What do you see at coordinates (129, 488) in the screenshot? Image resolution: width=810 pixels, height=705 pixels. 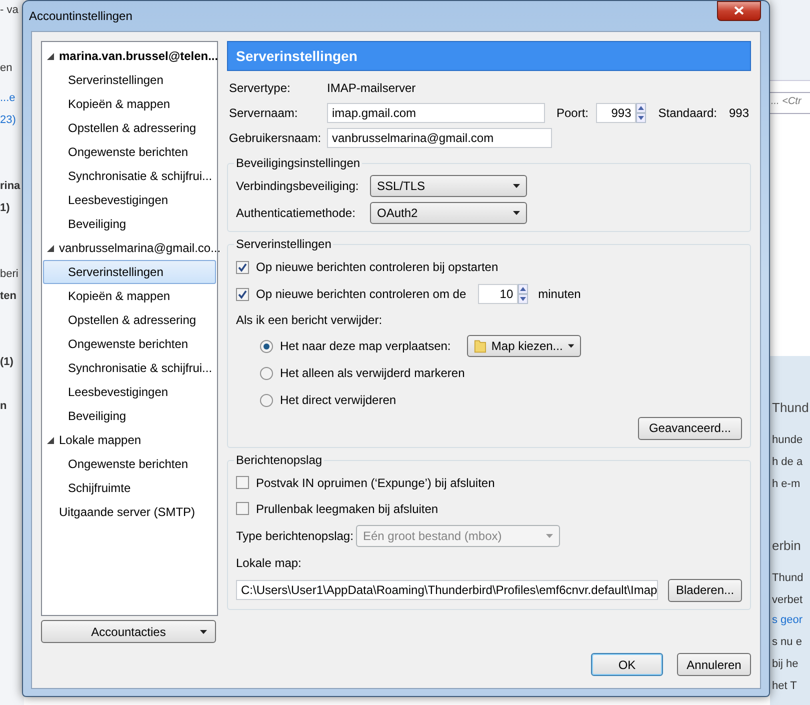 I see `tree-item: Schijfruimte` at bounding box center [129, 488].